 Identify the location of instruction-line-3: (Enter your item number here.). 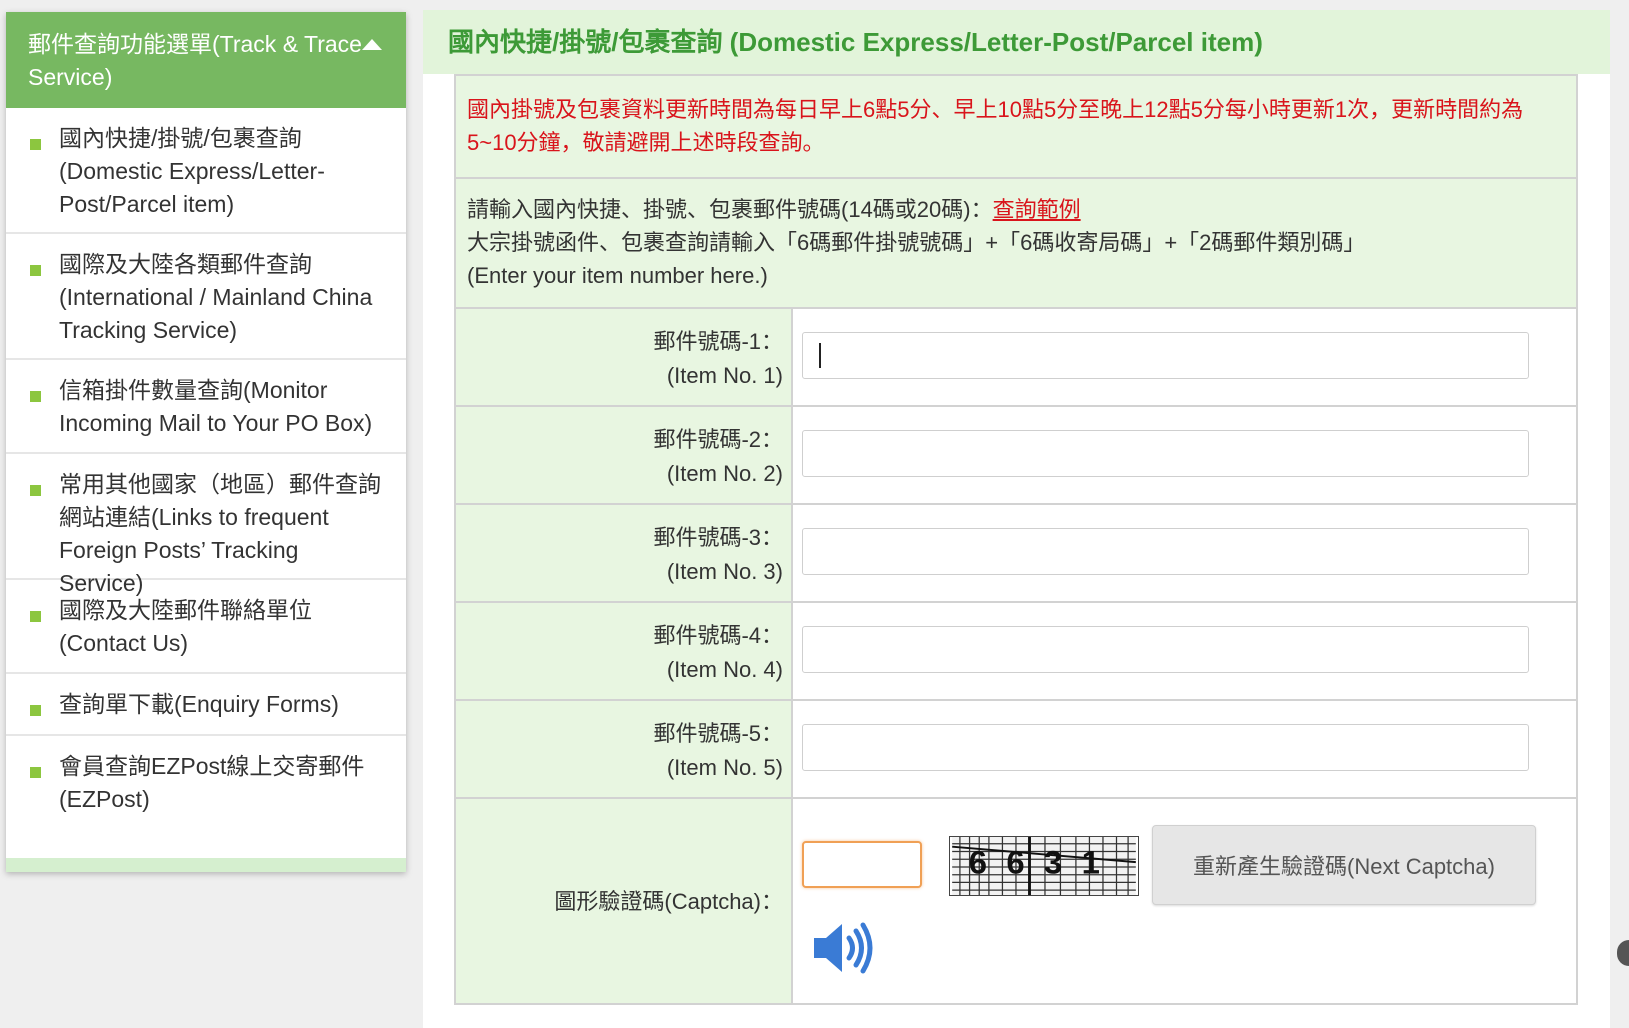
(617, 275).